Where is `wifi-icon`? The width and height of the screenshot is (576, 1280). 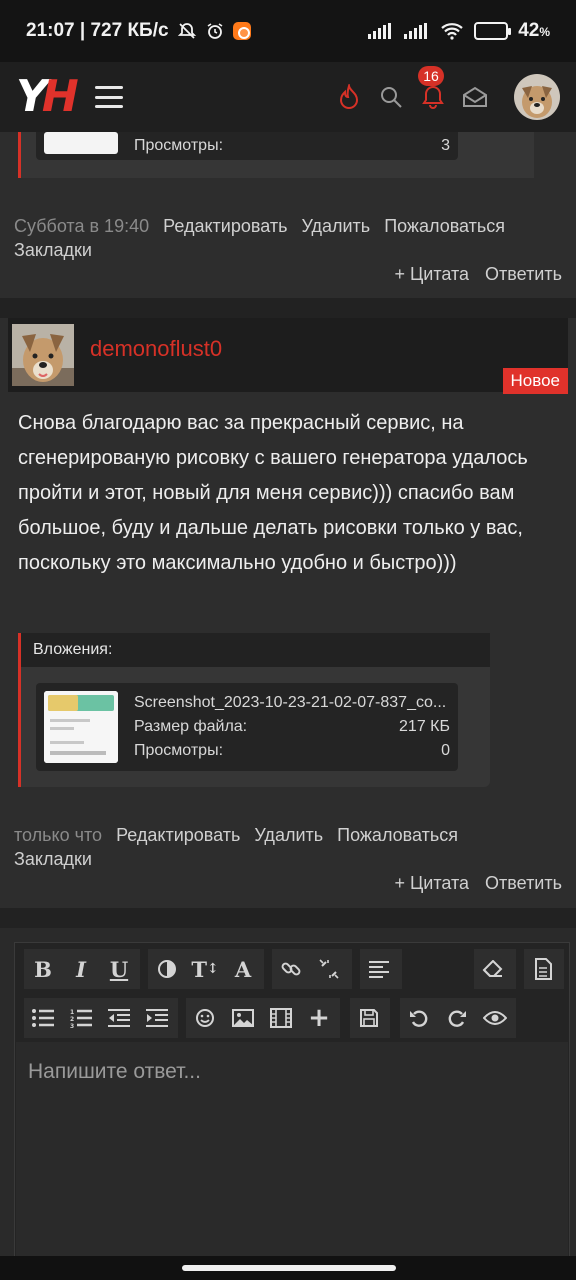
wifi-icon is located at coordinates (452, 31).